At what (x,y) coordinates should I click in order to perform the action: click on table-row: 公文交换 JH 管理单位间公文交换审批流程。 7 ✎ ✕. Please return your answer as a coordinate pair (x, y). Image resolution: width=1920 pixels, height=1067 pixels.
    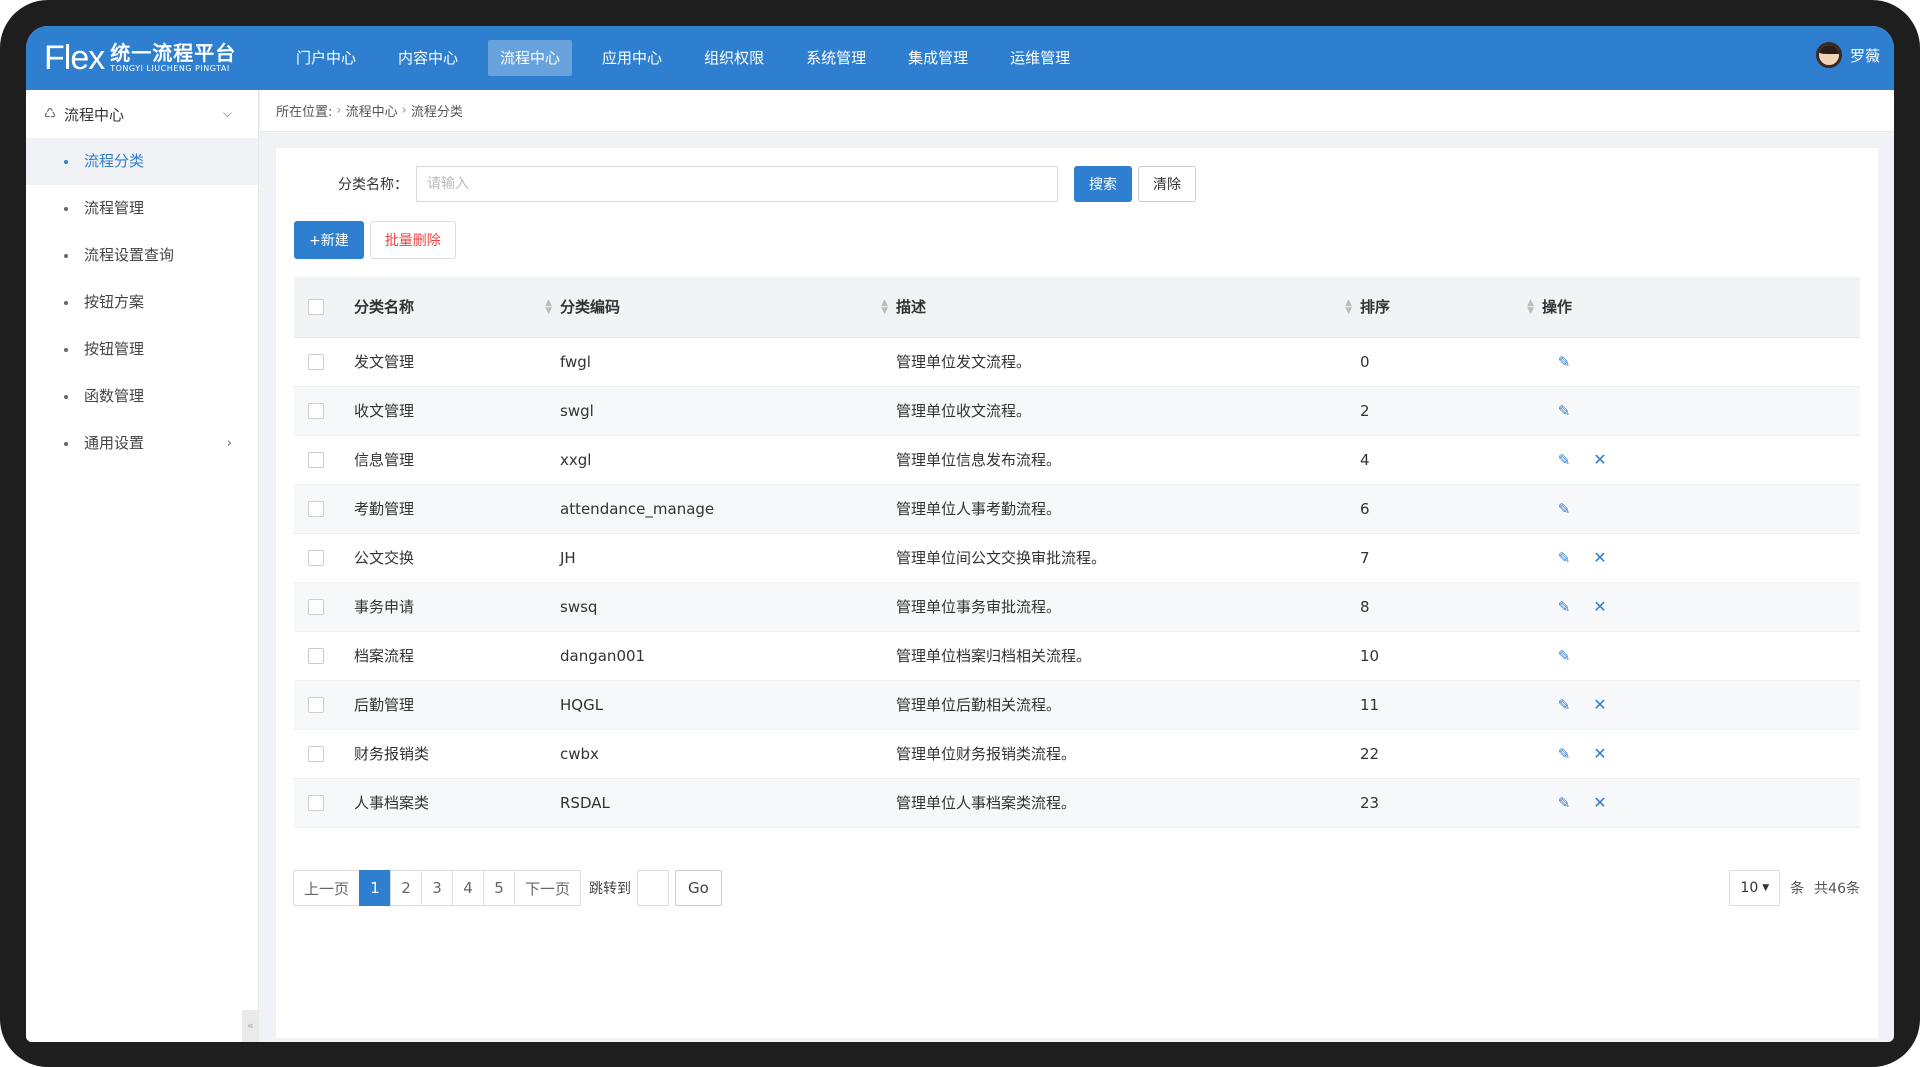
    Looking at the image, I should click on (1077, 558).